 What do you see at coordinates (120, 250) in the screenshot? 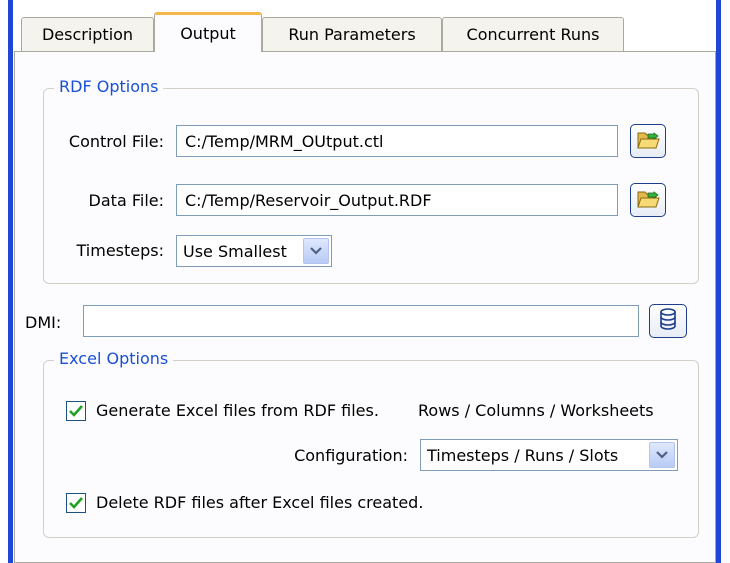
I see `timesteps-label: Timesteps:` at bounding box center [120, 250].